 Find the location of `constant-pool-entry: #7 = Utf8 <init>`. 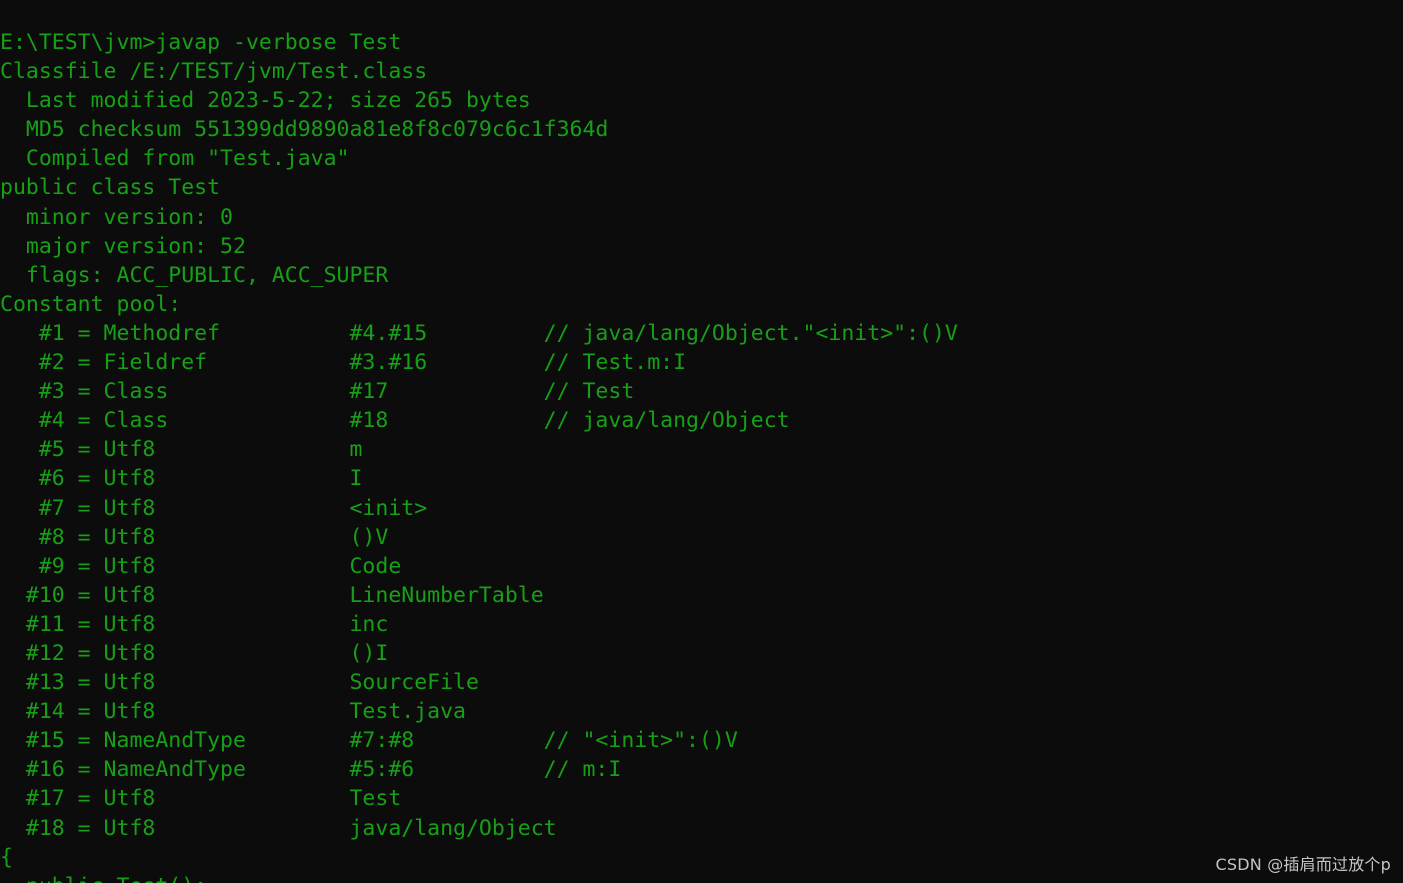

constant-pool-entry: #7 = Utf8 <init> is located at coordinates (214, 508).